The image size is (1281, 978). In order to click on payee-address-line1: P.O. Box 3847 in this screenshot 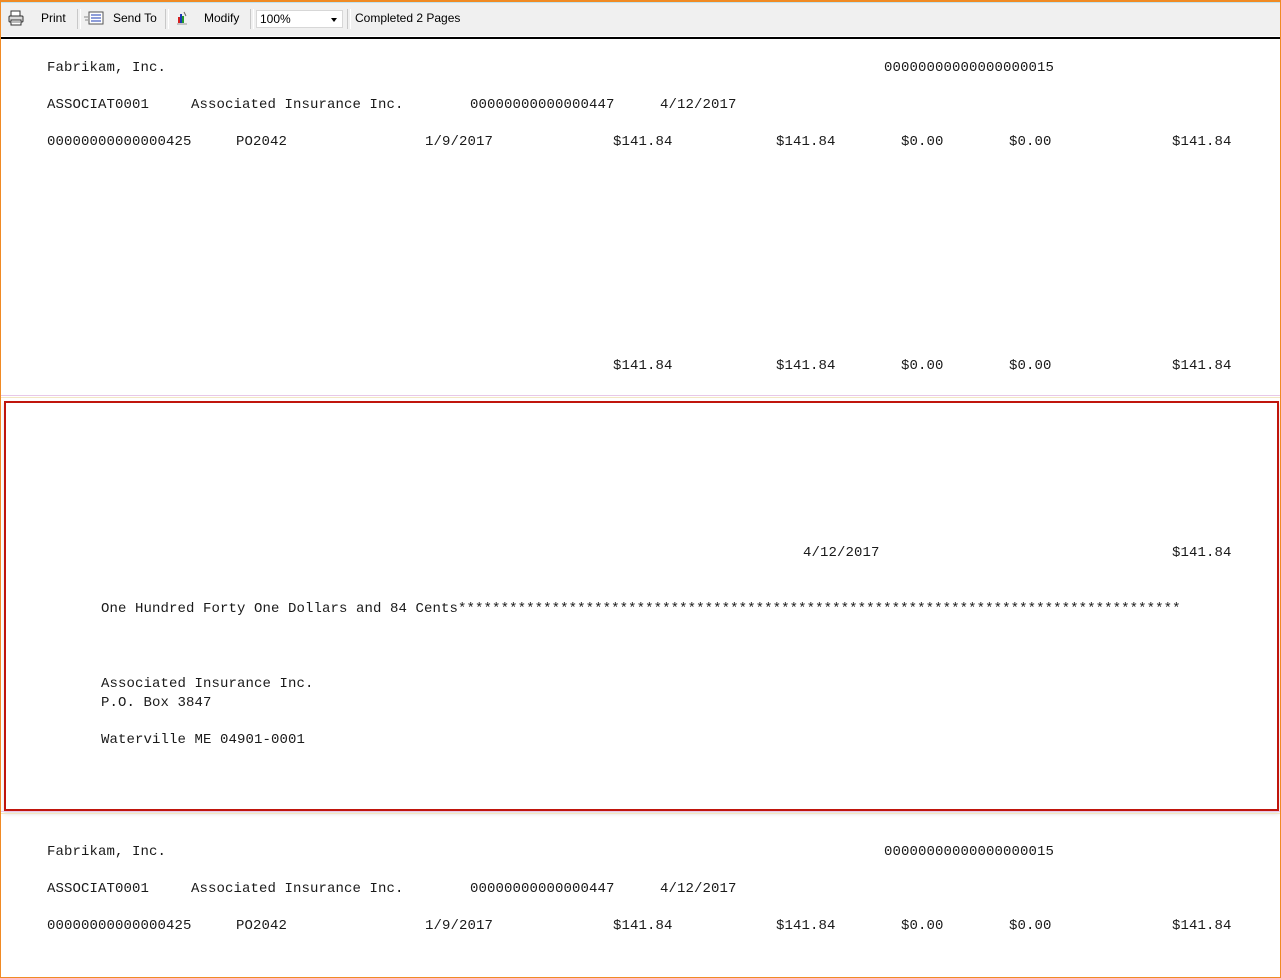, I will do `click(156, 703)`.